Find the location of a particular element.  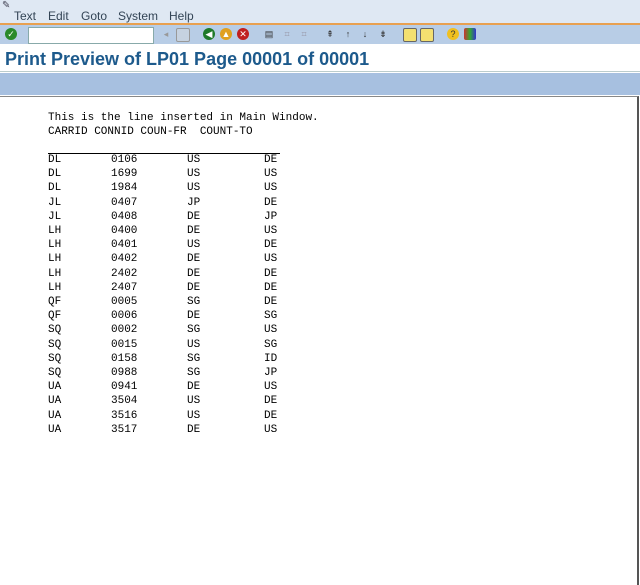

back-icon: ◀ is located at coordinates (209, 34).